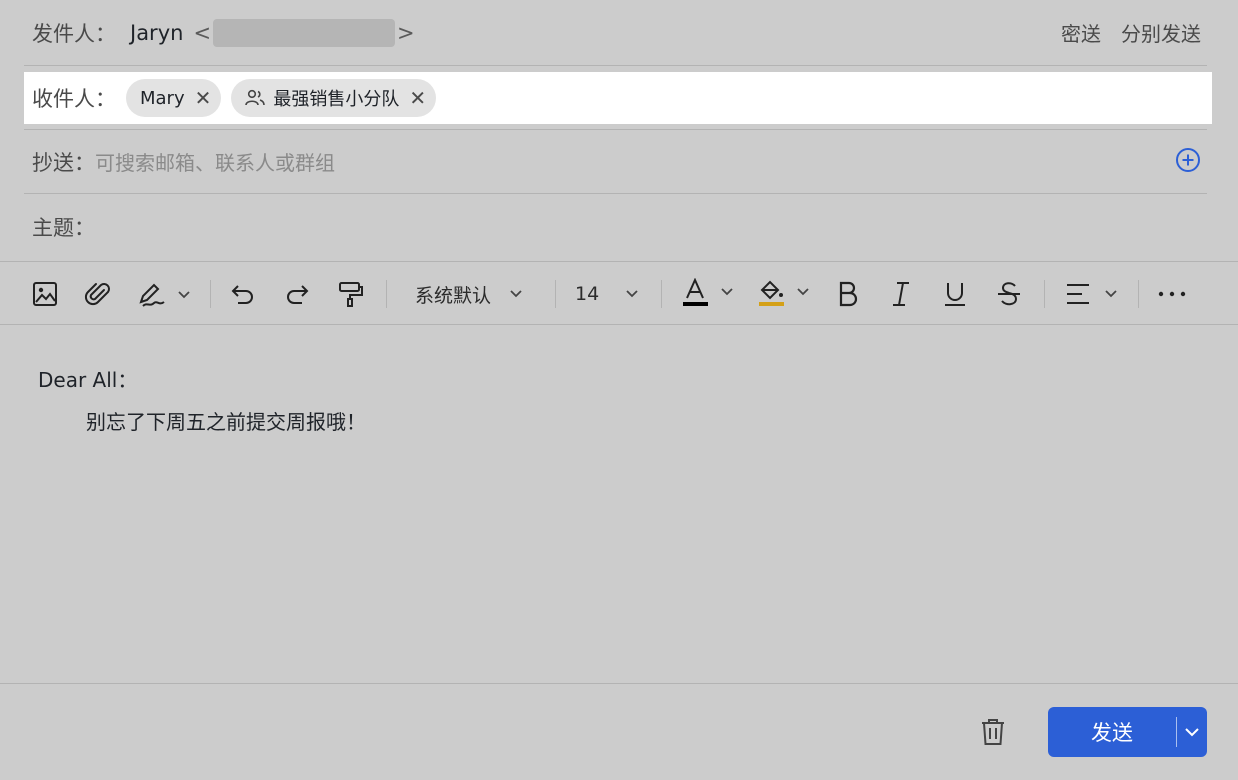  What do you see at coordinates (63, 162) in the screenshot?
I see `cc-label: 抄送：` at bounding box center [63, 162].